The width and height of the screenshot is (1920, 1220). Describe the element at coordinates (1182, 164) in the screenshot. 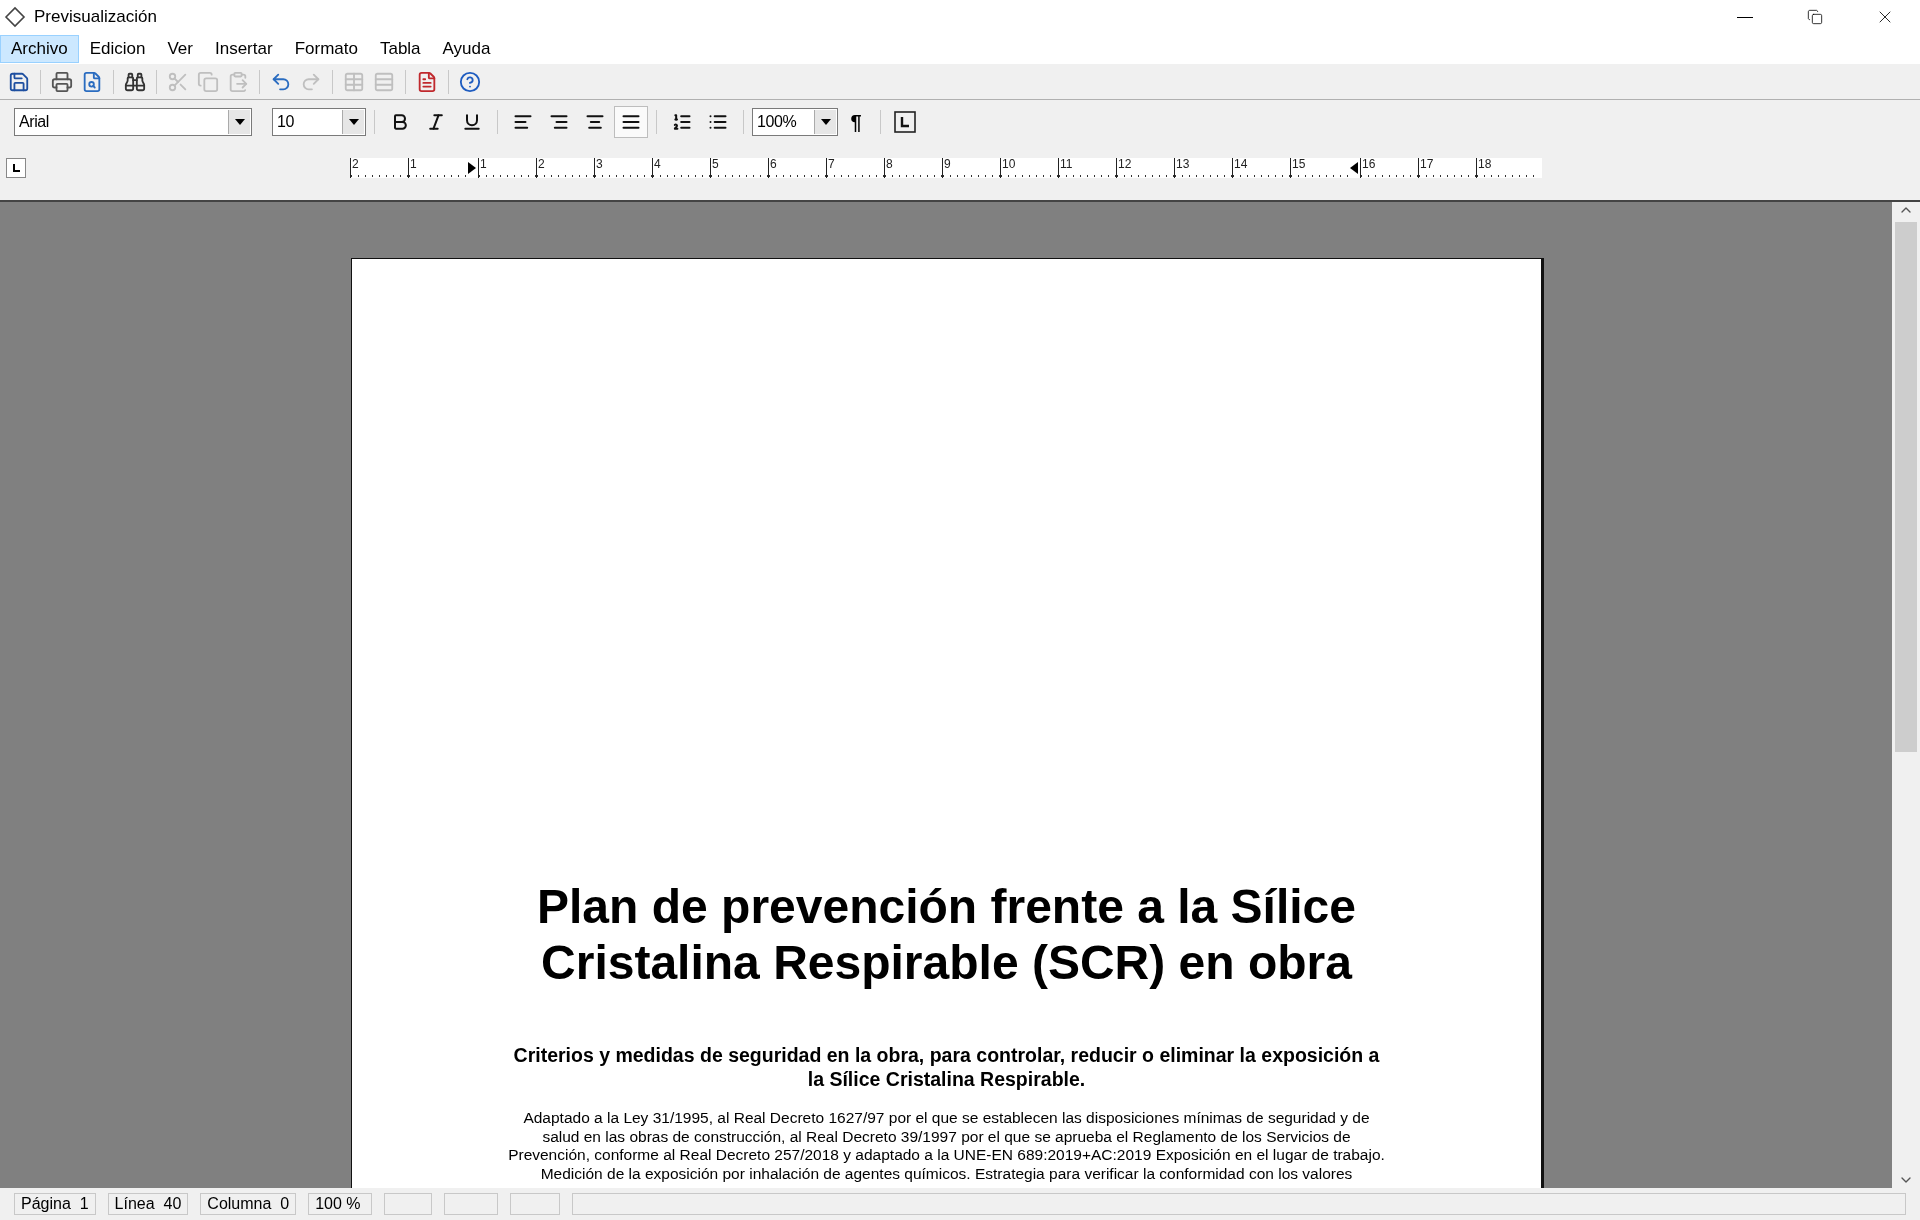

I see `ruler-number: 13` at that location.